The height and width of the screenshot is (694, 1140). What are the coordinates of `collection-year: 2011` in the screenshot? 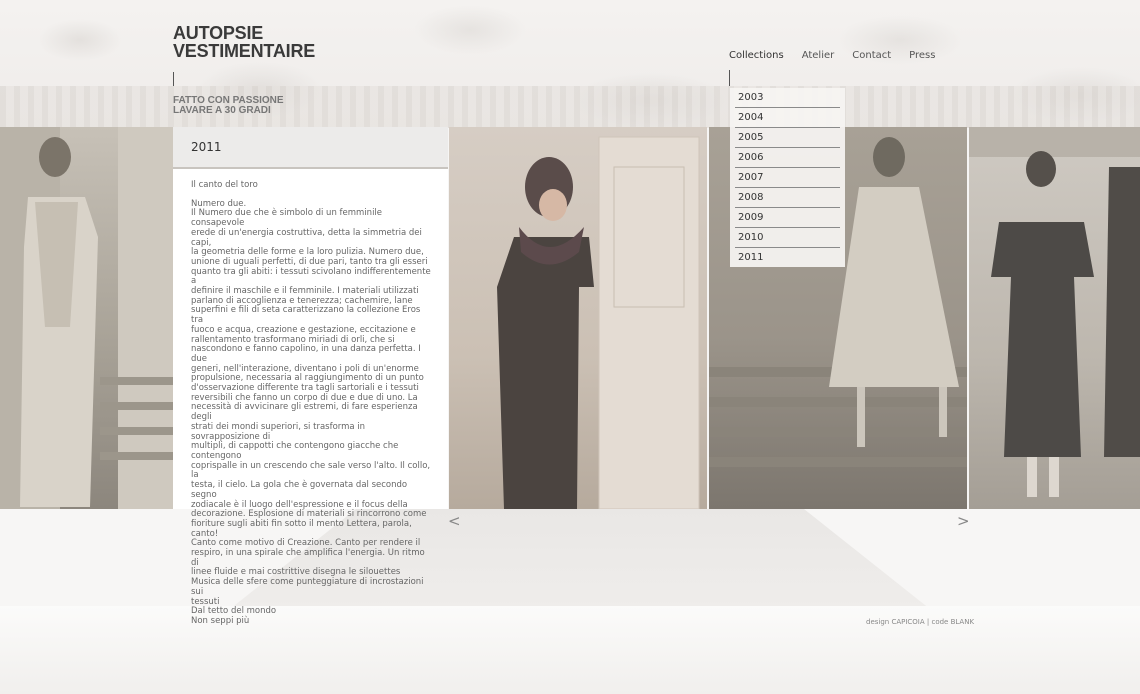 It's located at (310, 148).